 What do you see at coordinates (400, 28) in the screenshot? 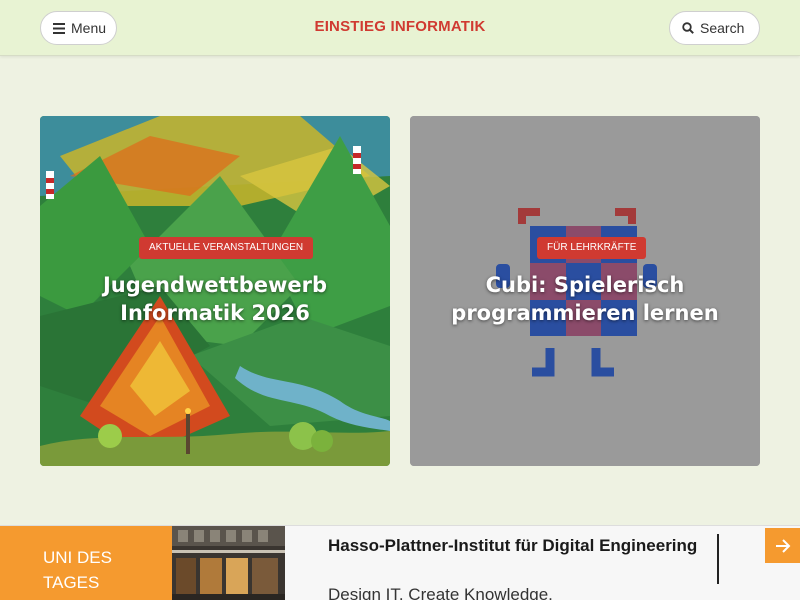
I see `top-bar: Menu EINSTIEG INFORMATIK Search` at bounding box center [400, 28].